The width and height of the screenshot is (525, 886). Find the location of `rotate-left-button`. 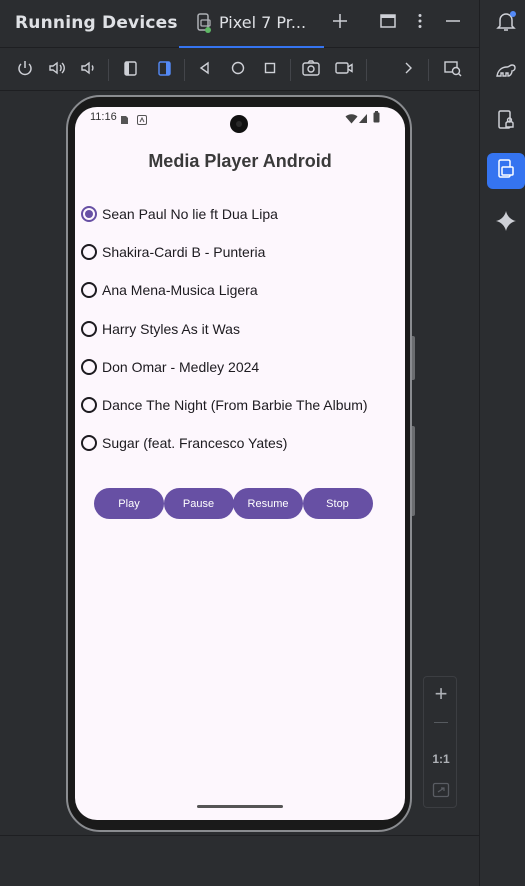

rotate-left-button is located at coordinates (130, 70).